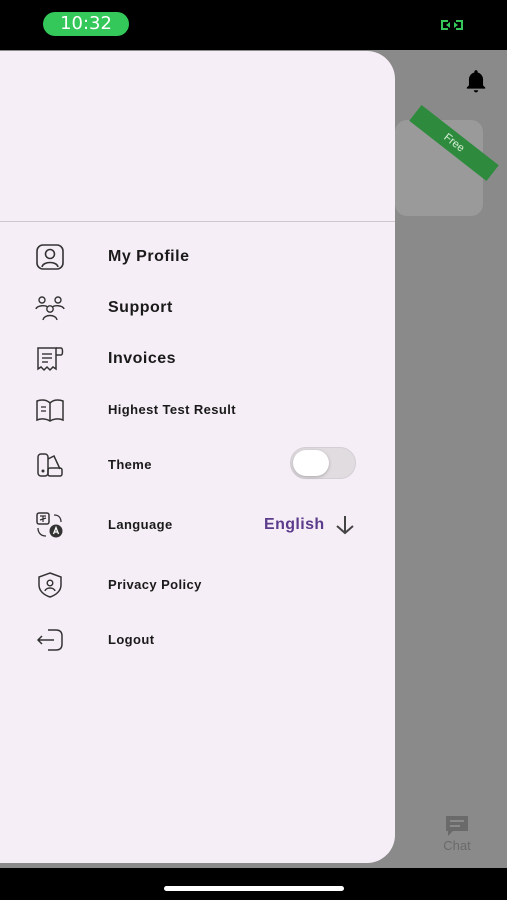  Describe the element at coordinates (50, 308) in the screenshot. I see `support-icon` at that location.